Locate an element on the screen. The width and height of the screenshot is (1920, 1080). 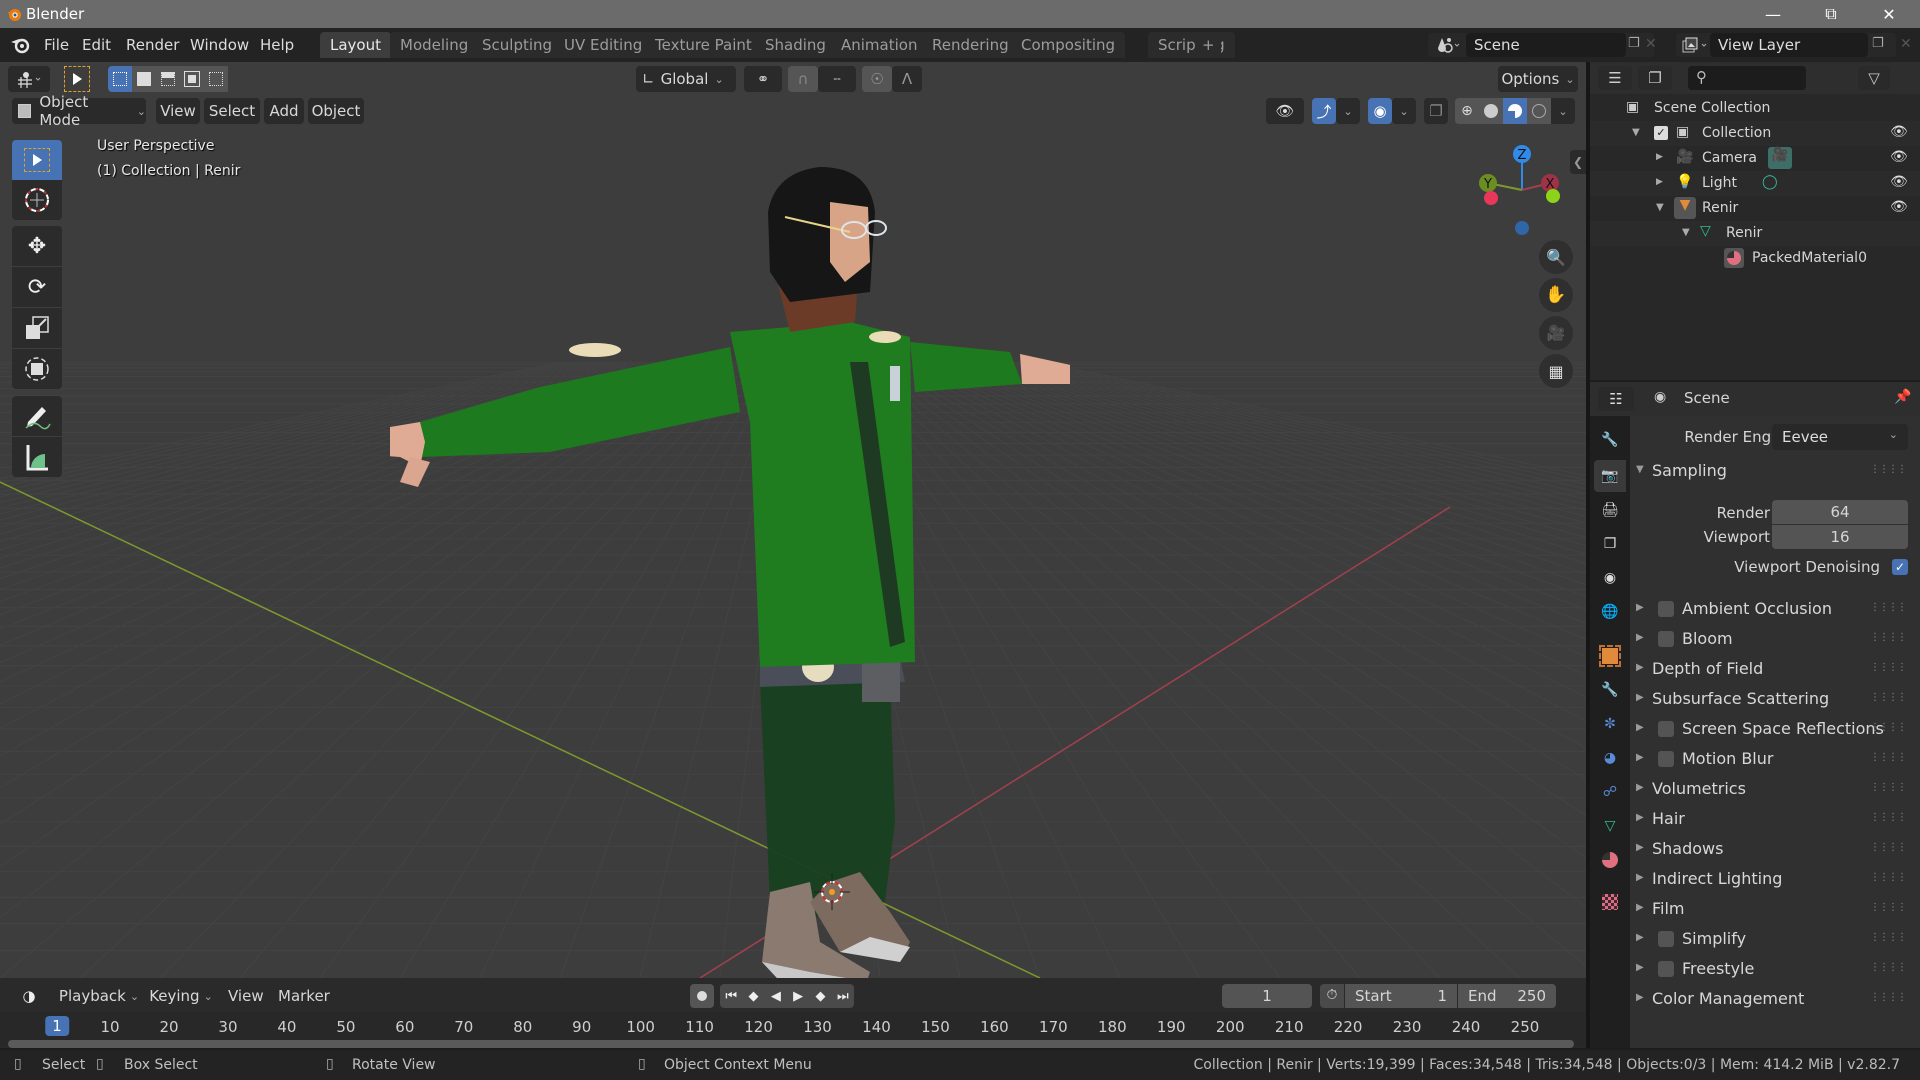
panel-indirect-lighting: ▶ Indirect Lighting ⋮⋮⋮⋮ is located at coordinates (1769, 879).